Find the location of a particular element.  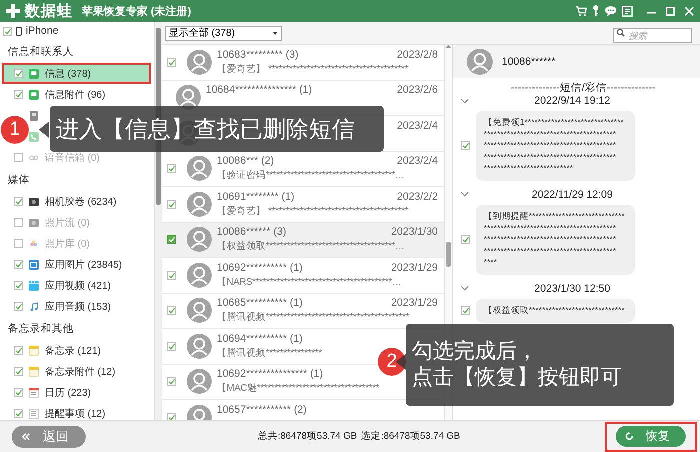

message-text: *************************** is located at coordinates (529, 169).